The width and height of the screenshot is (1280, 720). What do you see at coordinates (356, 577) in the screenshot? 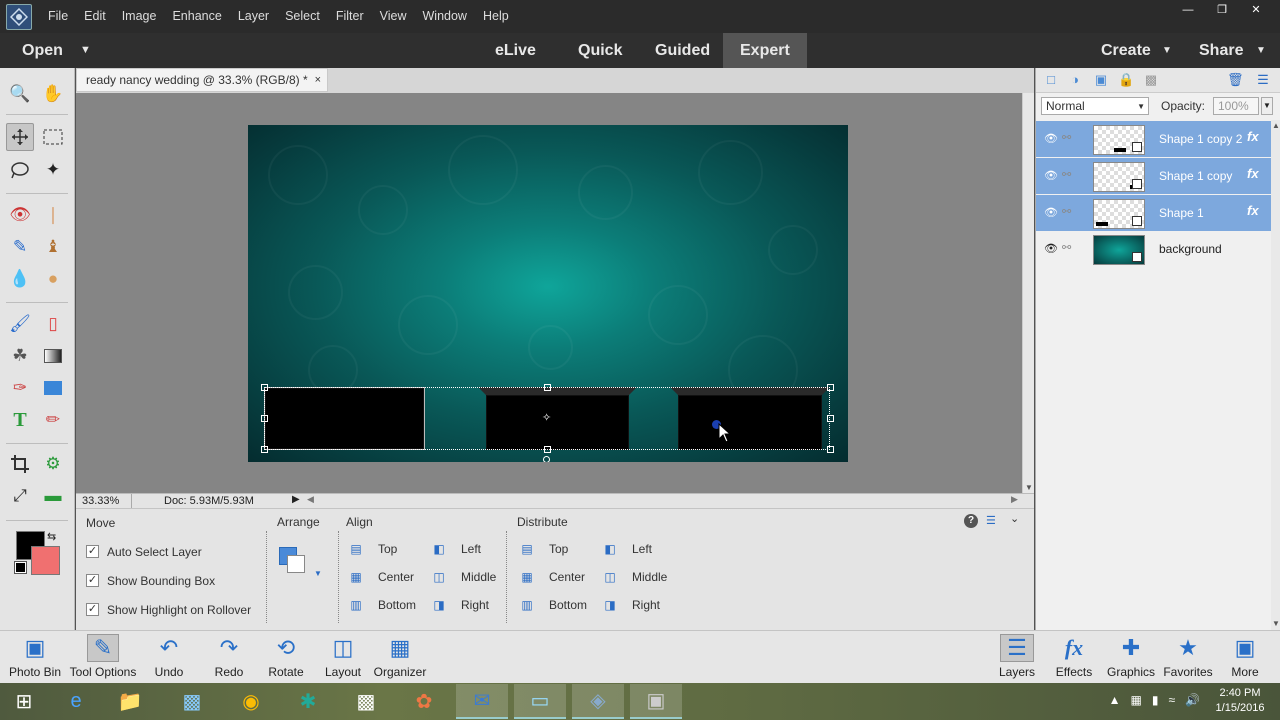
I see `align-center-icon: ▦` at bounding box center [356, 577].